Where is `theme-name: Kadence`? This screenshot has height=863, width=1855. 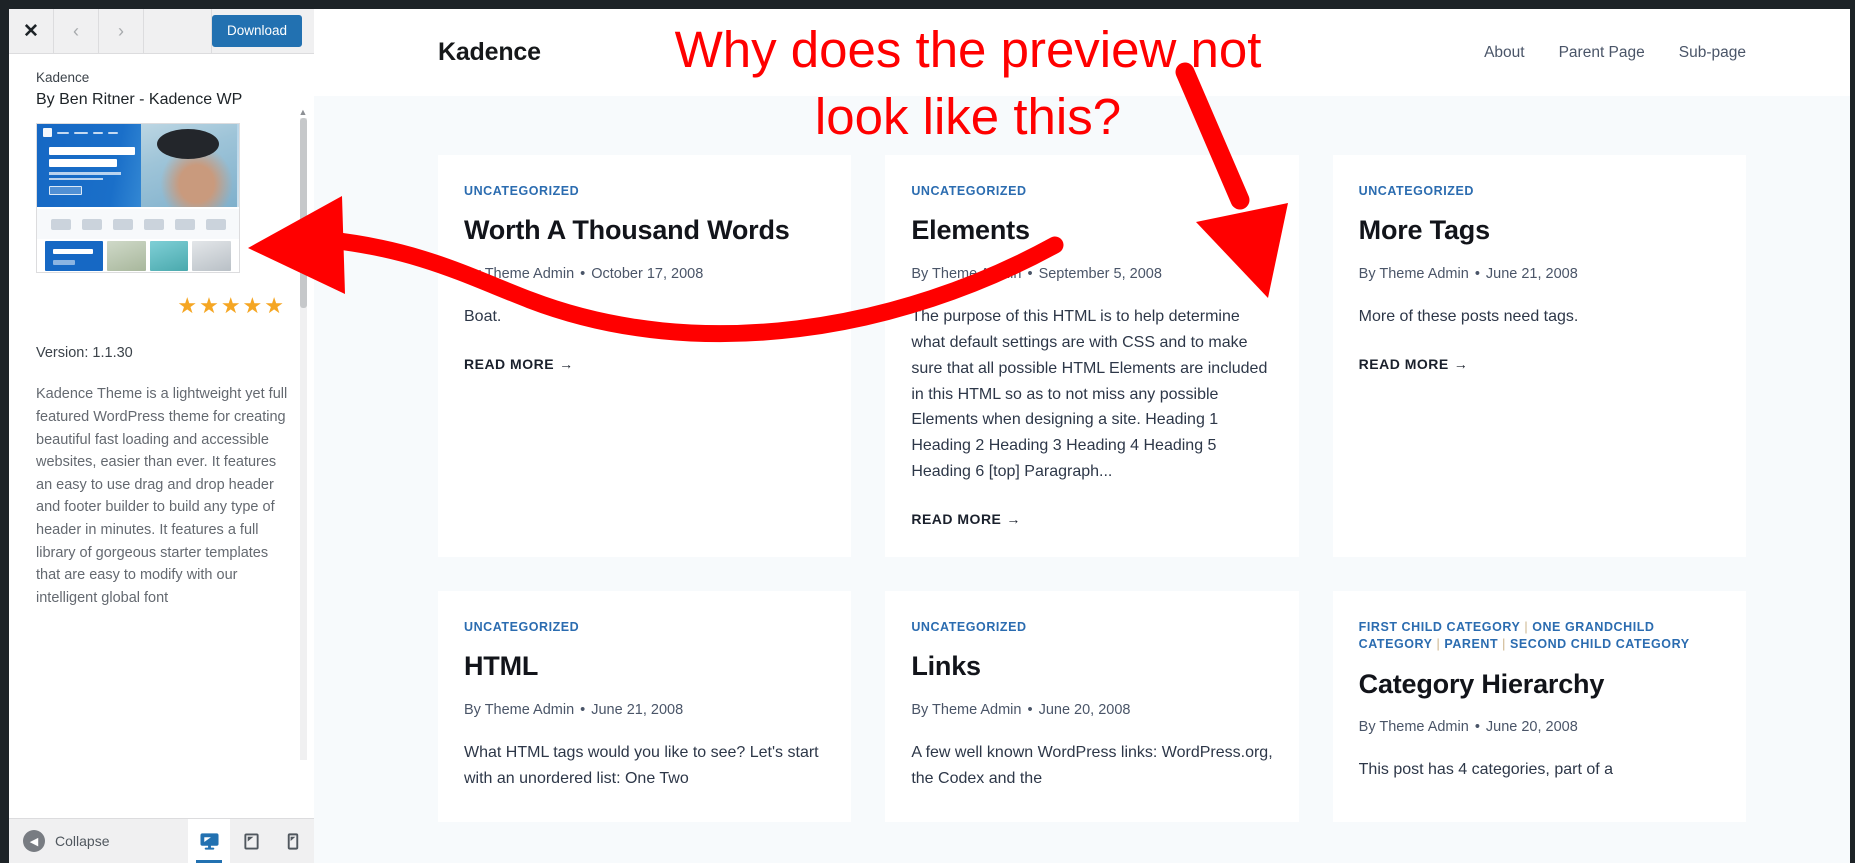 theme-name: Kadence is located at coordinates (63, 77).